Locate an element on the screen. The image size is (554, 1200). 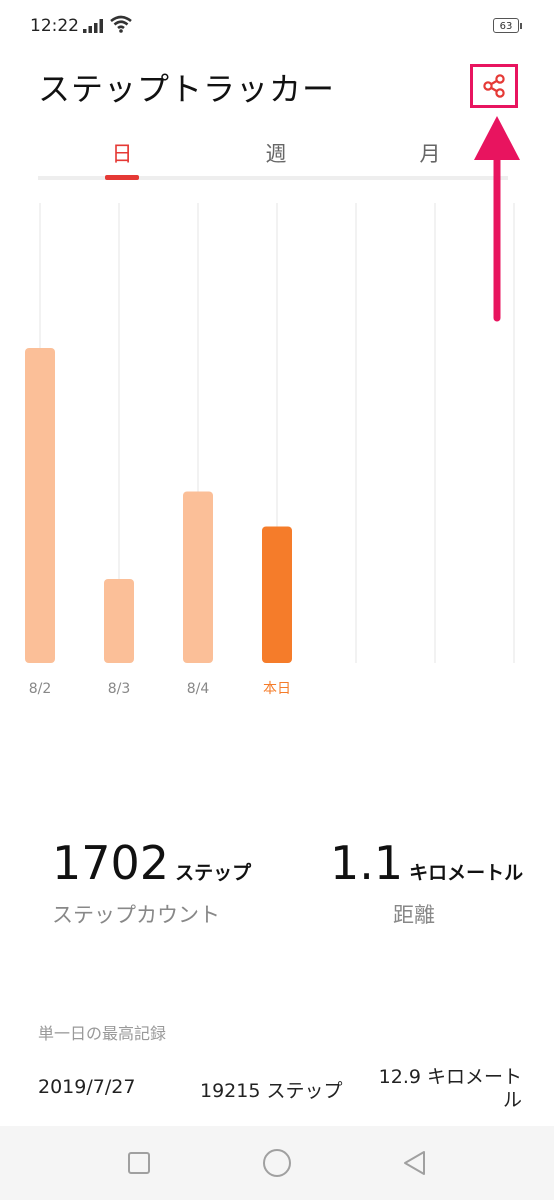
signal-icon is located at coordinates (93, 26).